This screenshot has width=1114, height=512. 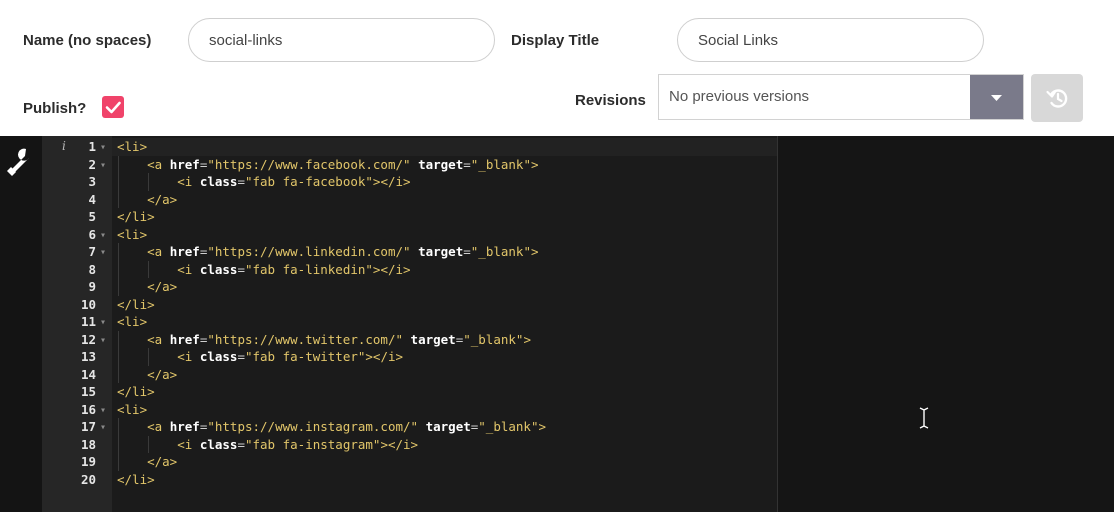 I want to click on publish-checkbox, so click(x=113, y=107).